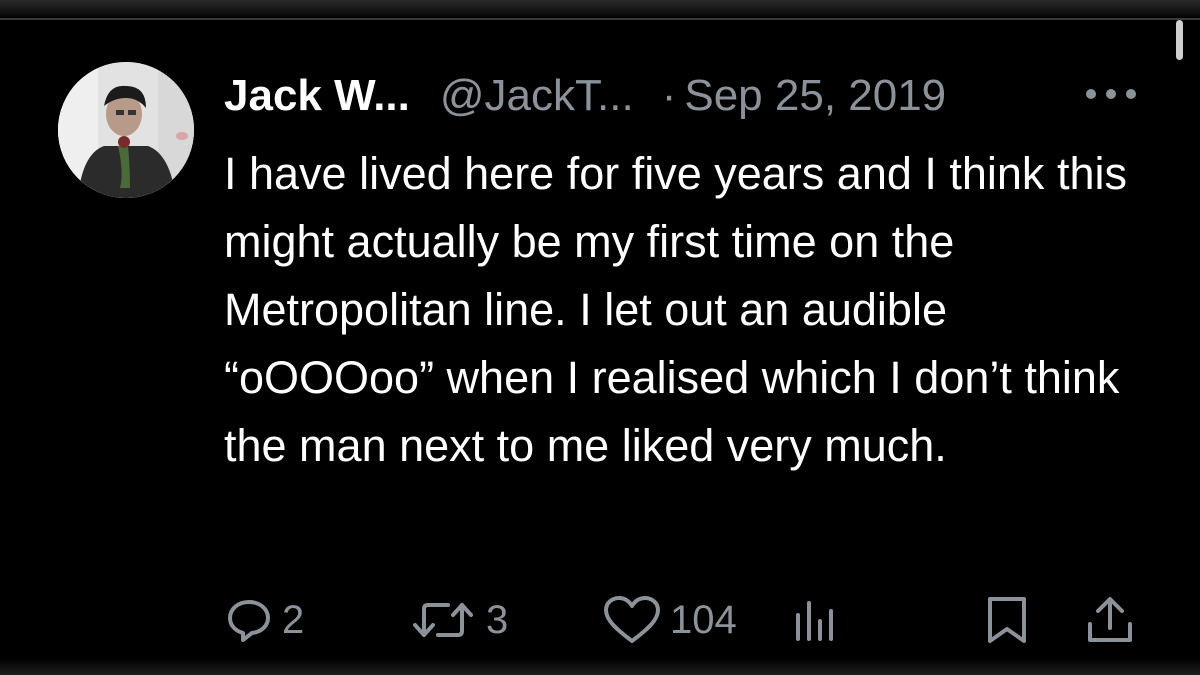  I want to click on bottom-edge, so click(600, 666).